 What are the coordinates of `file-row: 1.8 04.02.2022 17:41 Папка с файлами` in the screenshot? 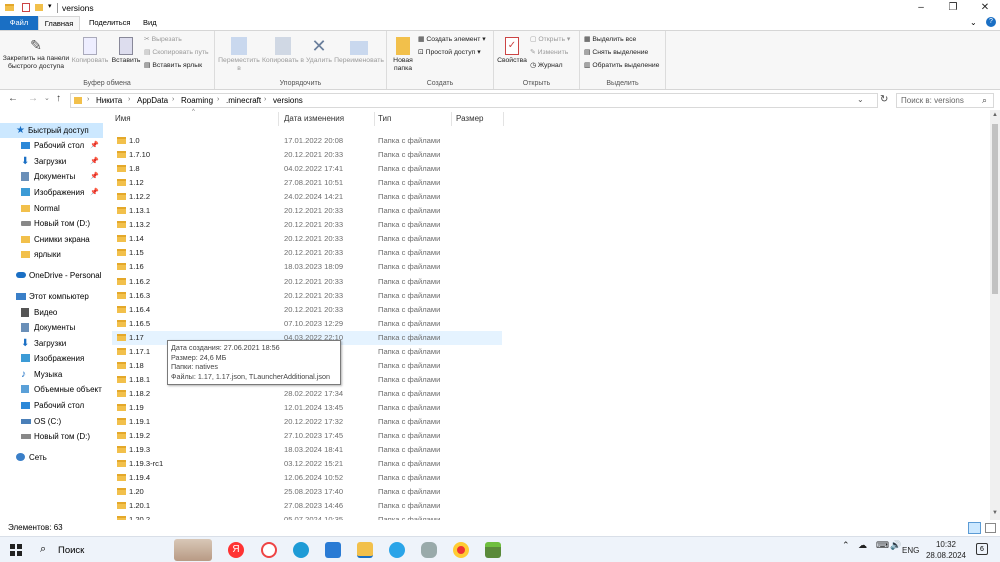 It's located at (307, 169).